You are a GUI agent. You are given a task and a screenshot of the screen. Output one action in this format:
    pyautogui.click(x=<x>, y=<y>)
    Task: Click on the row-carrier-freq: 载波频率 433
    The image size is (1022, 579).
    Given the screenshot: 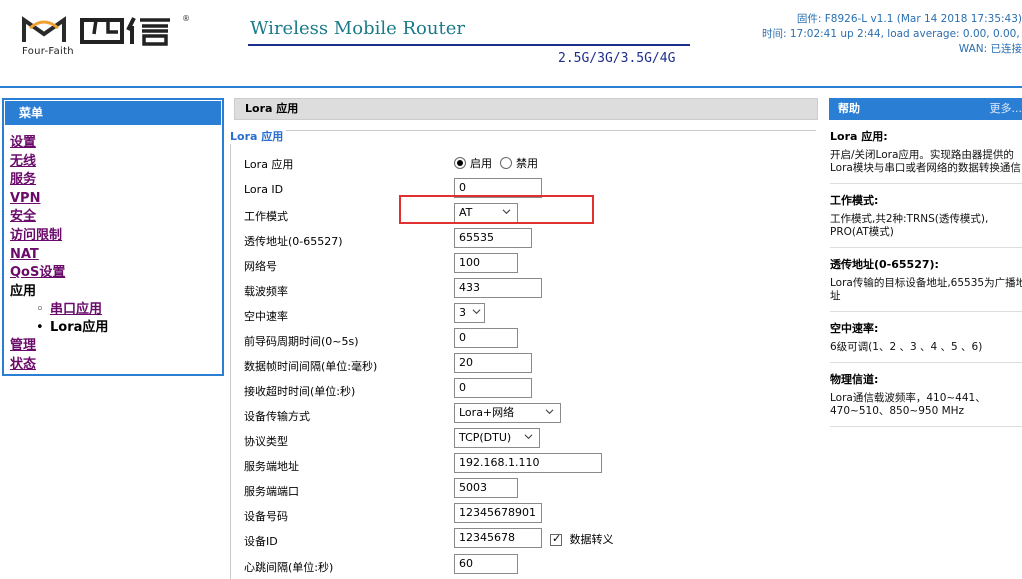 What is the action you would take?
    pyautogui.click(x=524, y=290)
    